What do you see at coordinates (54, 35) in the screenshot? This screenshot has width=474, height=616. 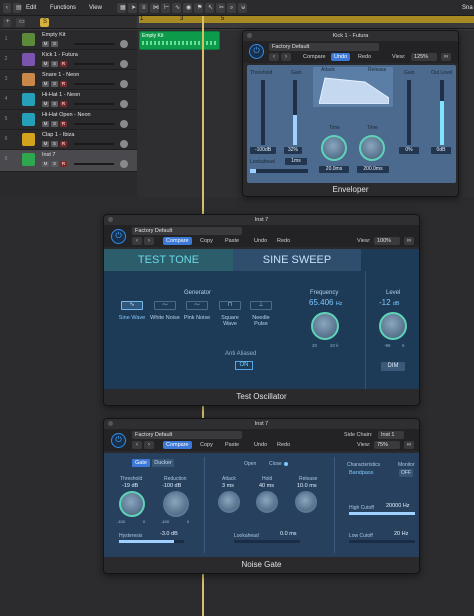 I see `track-name: Empty Kit` at bounding box center [54, 35].